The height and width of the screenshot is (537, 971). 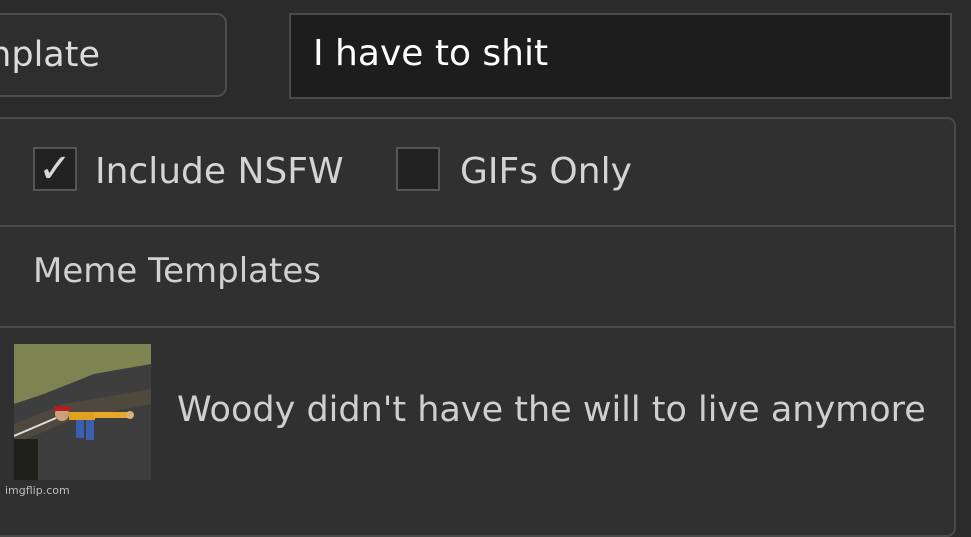 I want to click on section-title: Meme Templates, so click(x=177, y=271).